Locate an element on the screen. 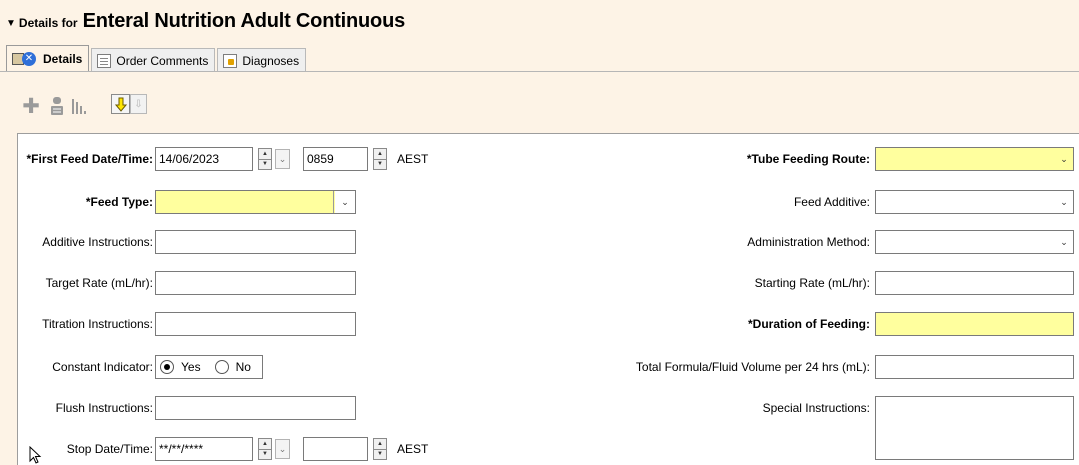  tab-order-comments: Order Comments is located at coordinates (153, 60).